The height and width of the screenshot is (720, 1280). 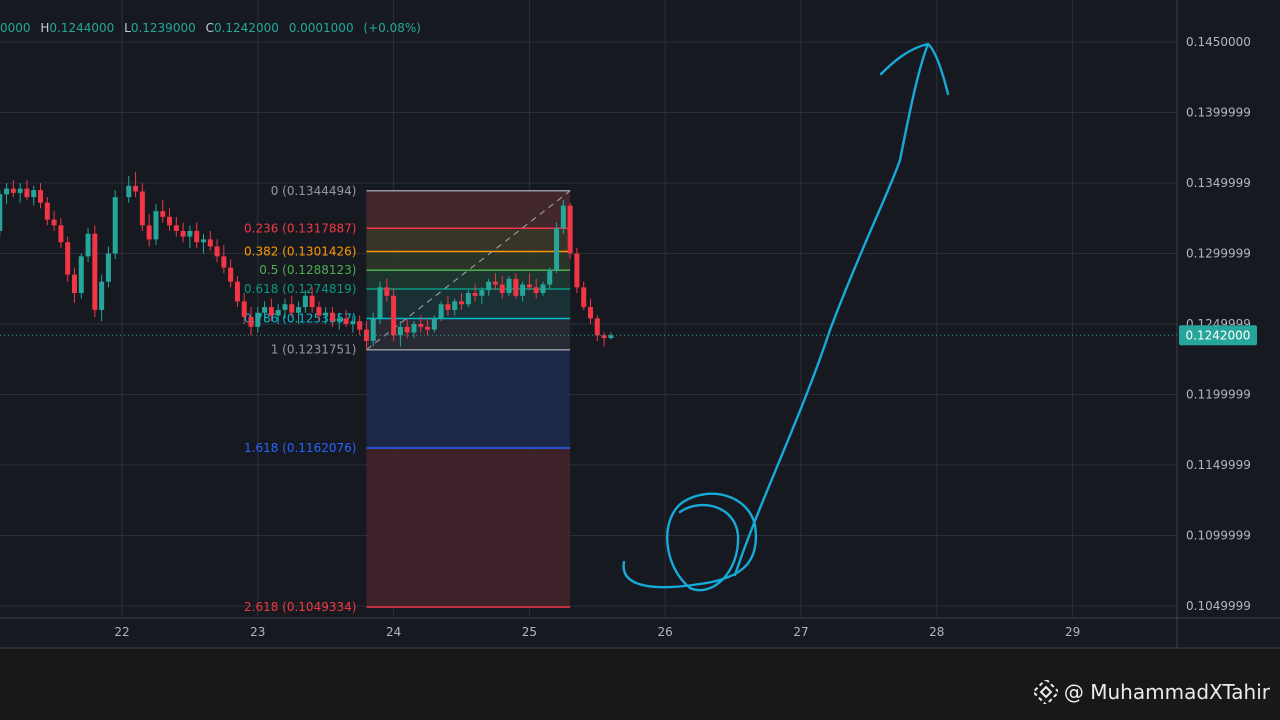 What do you see at coordinates (300, 448) in the screenshot?
I see `fib-level-label: 1.618 (0.1162076)` at bounding box center [300, 448].